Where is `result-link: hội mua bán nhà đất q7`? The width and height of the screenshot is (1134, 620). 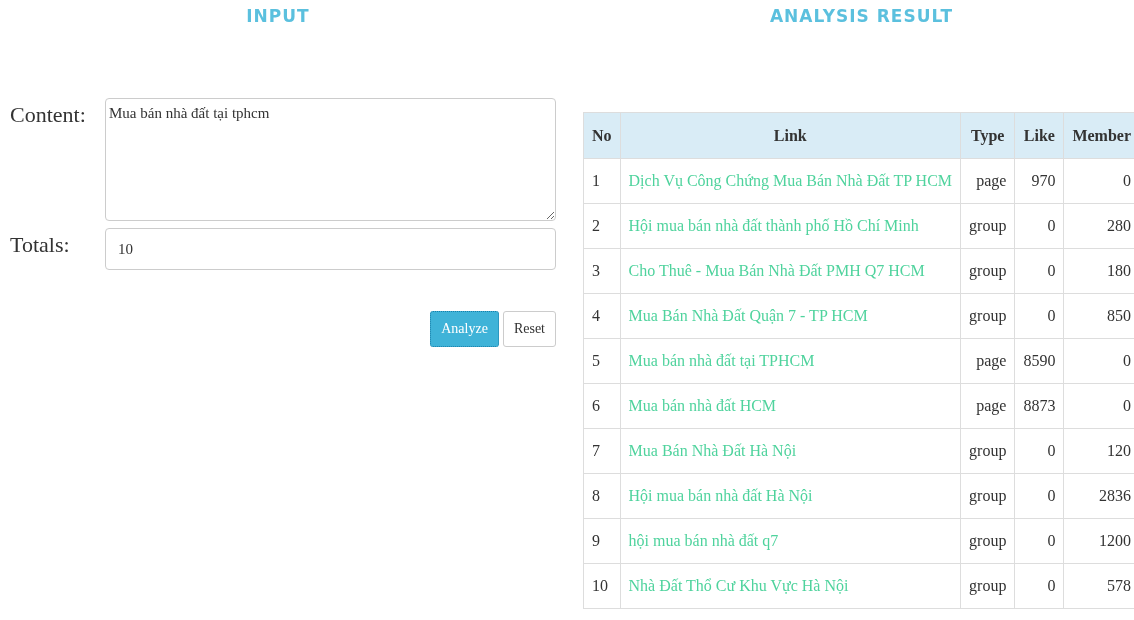
result-link: hội mua bán nhà đất q7 is located at coordinates (703, 540).